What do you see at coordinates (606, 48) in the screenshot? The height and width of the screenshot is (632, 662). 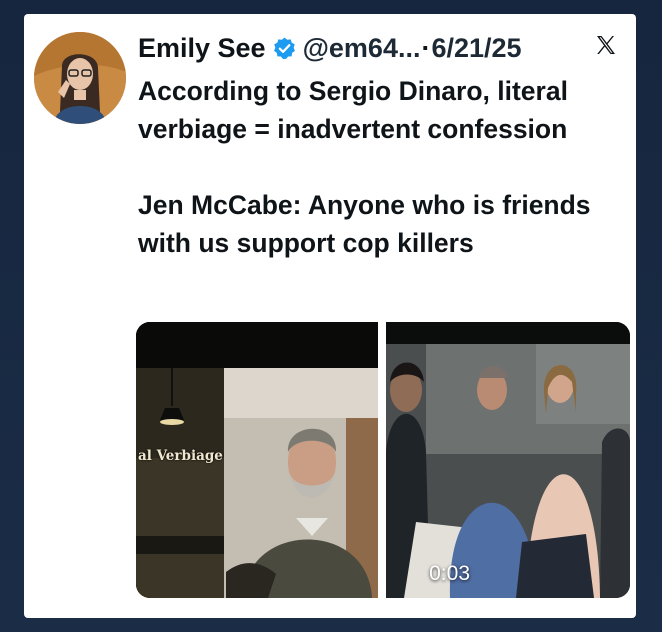 I see `x-logo-icon` at bounding box center [606, 48].